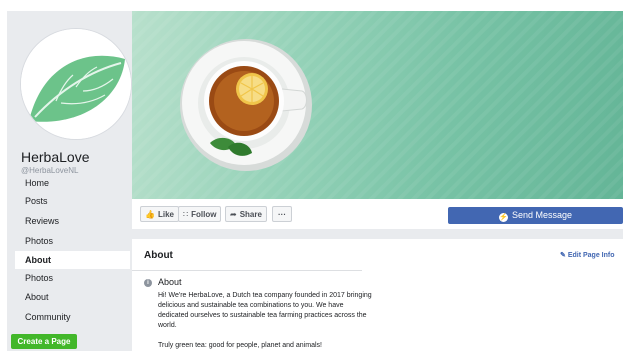  What do you see at coordinates (591, 255) in the screenshot?
I see `edit-page-info-label: Edit Page Info` at bounding box center [591, 255].